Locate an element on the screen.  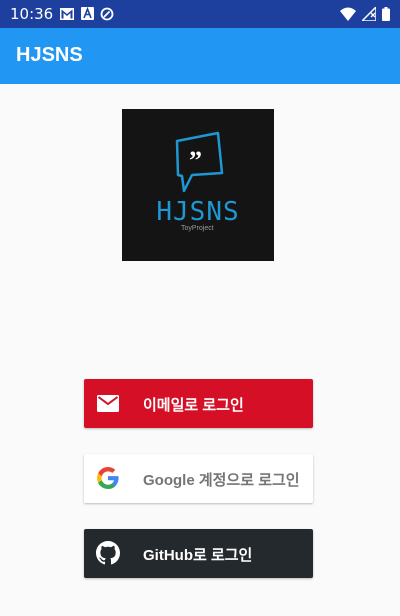
no-signal-icon is located at coordinates (368, 15).